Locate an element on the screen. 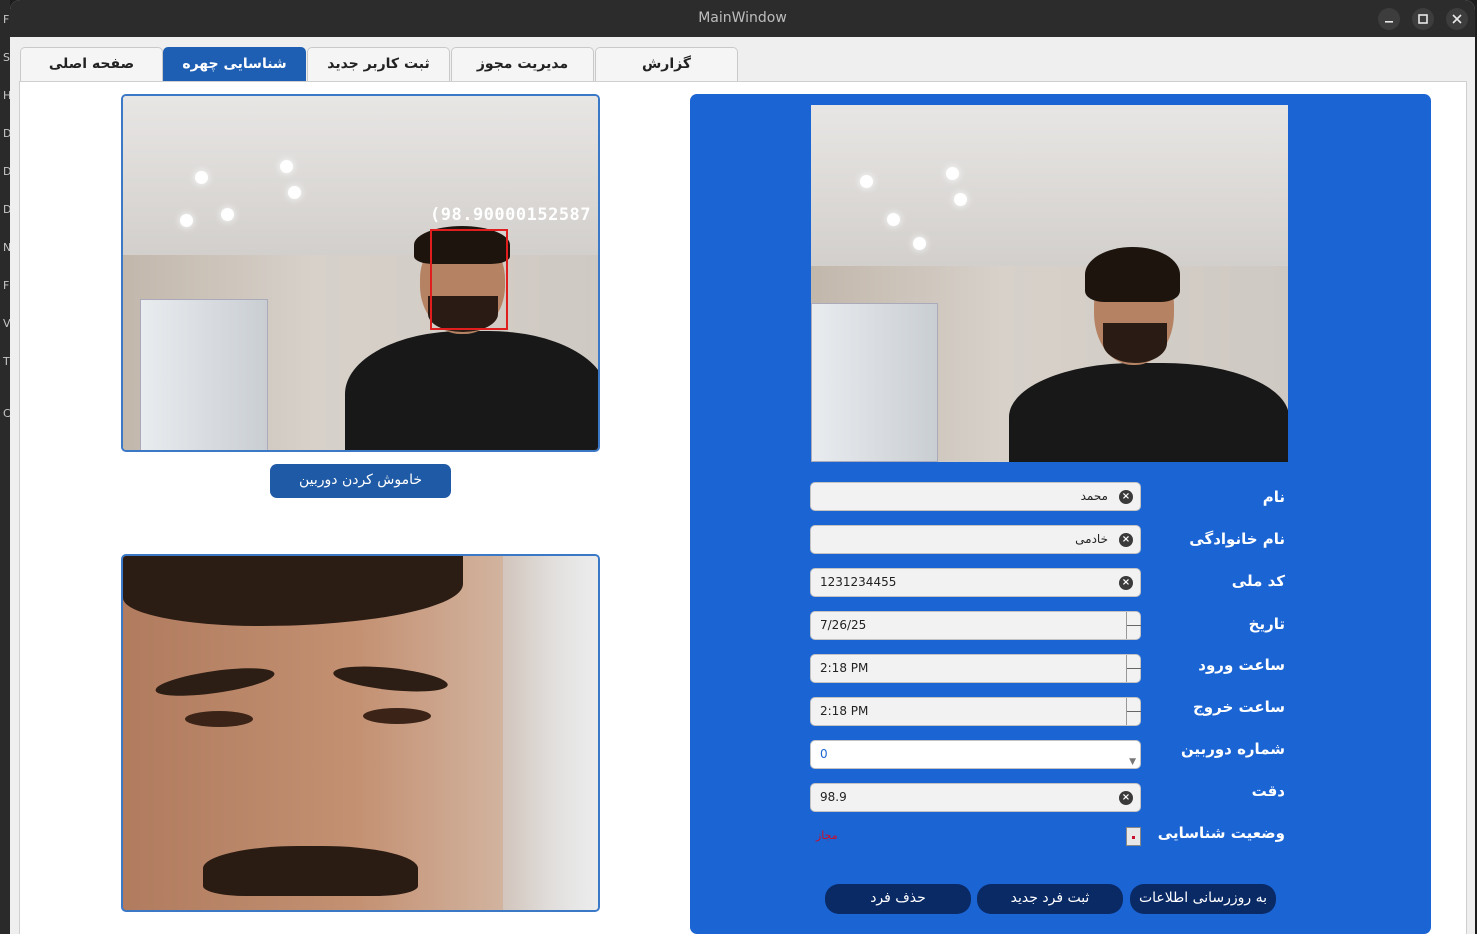 This screenshot has width=1477, height=934. camera-number-value: 0 is located at coordinates (824, 754).